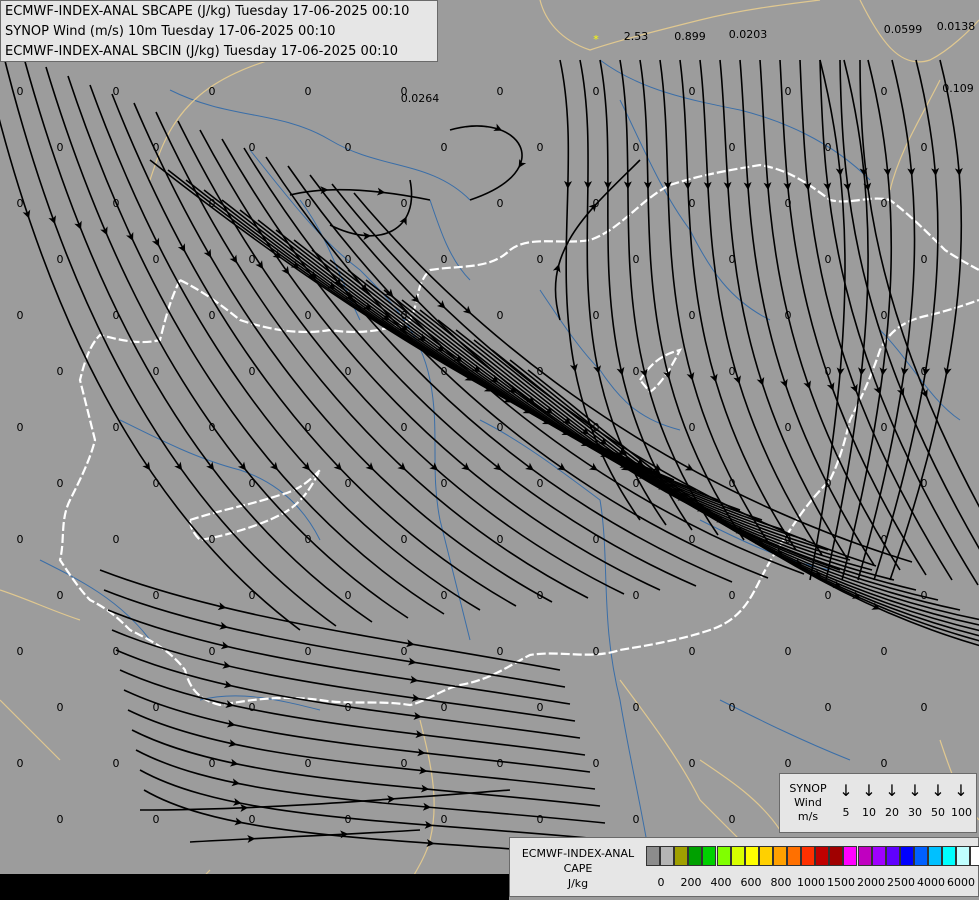 This screenshot has width=979, height=900. Describe the element at coordinates (892, 800) in the screenshot. I see `wind-legend-item: ↓ 20` at that location.